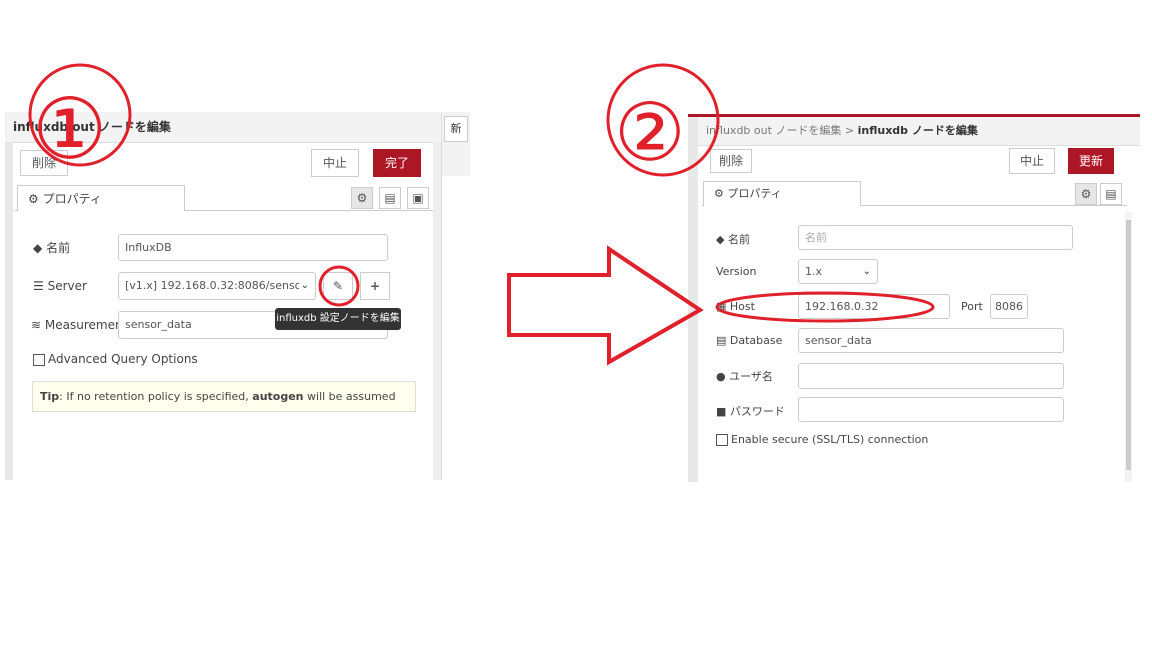 Image resolution: width=1152 pixels, height=648 pixels. I want to click on edit-button-highlight-circle, so click(339, 286).